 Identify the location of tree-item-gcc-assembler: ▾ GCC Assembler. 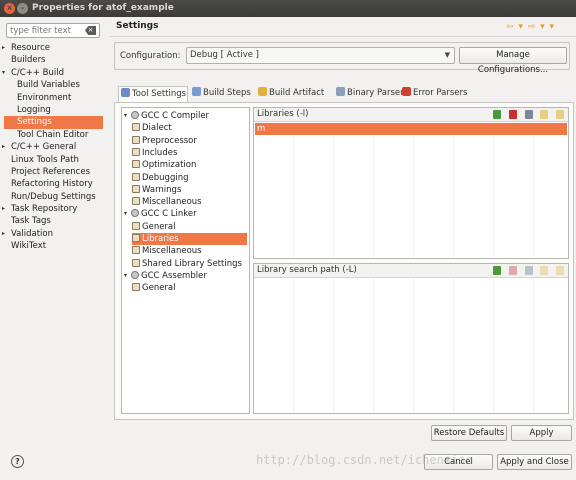
(185, 276).